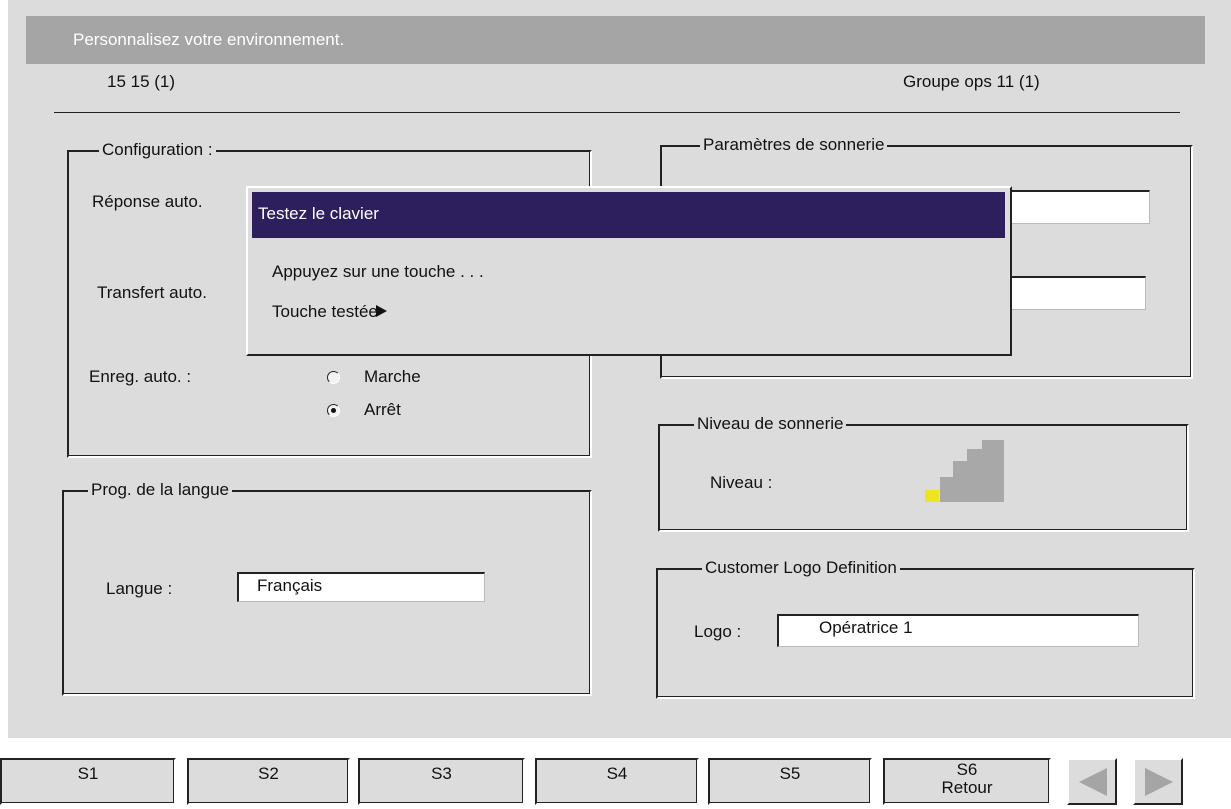  What do you see at coordinates (333, 377) in the screenshot?
I see `record-on-radio` at bounding box center [333, 377].